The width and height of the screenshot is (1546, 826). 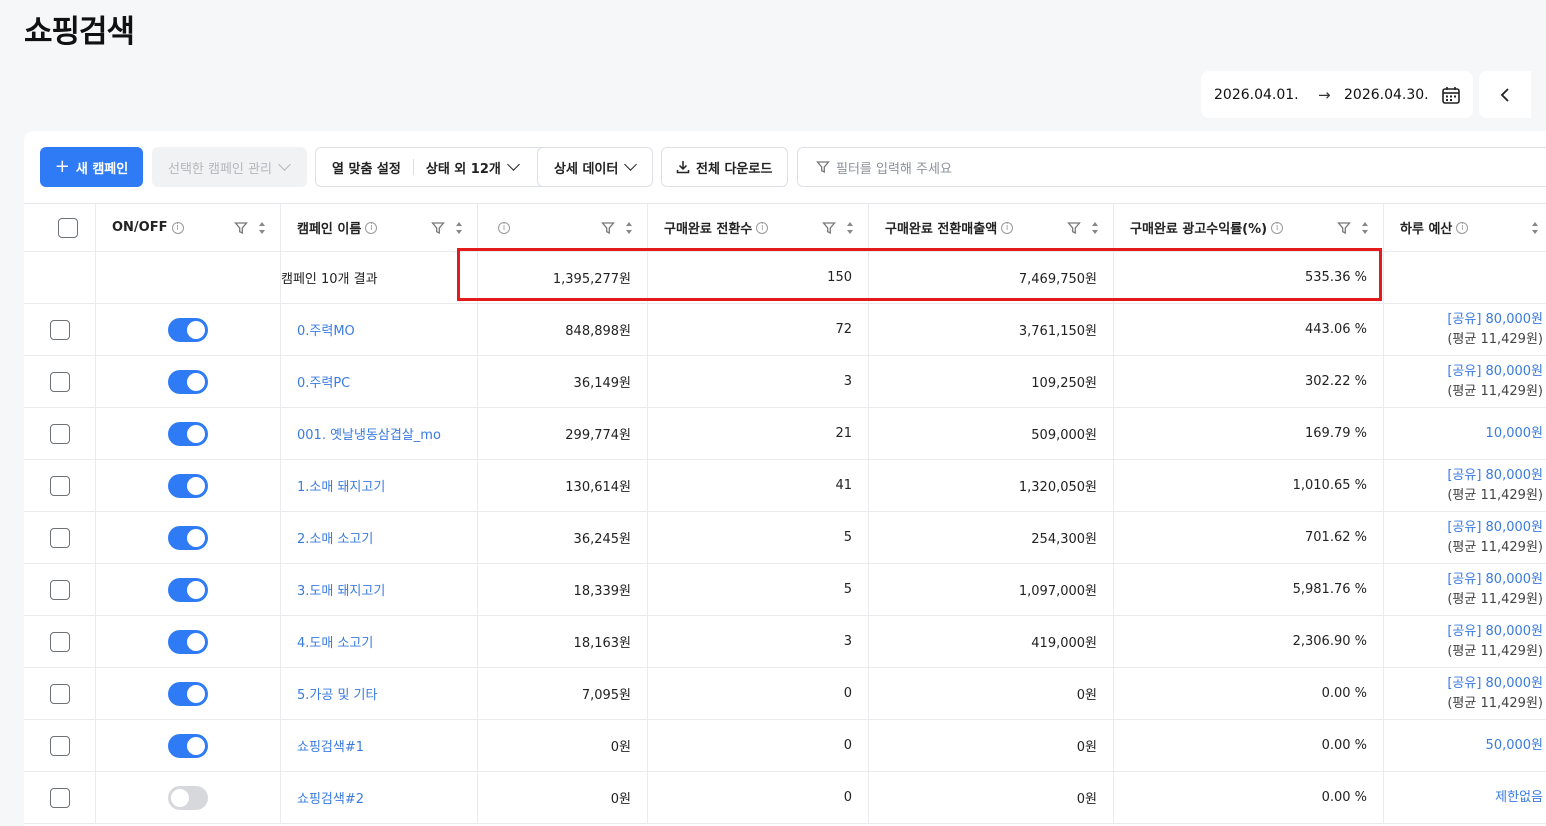 I want to click on header-roas: 구매완료 광고수익률(%) i, so click(x=1249, y=227).